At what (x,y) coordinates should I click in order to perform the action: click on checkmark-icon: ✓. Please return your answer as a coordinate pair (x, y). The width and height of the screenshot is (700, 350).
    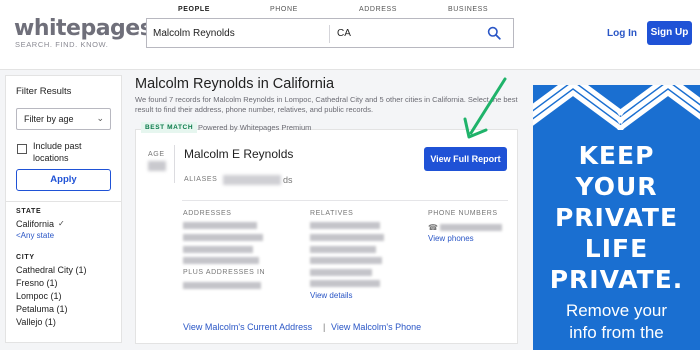
    Looking at the image, I should click on (61, 223).